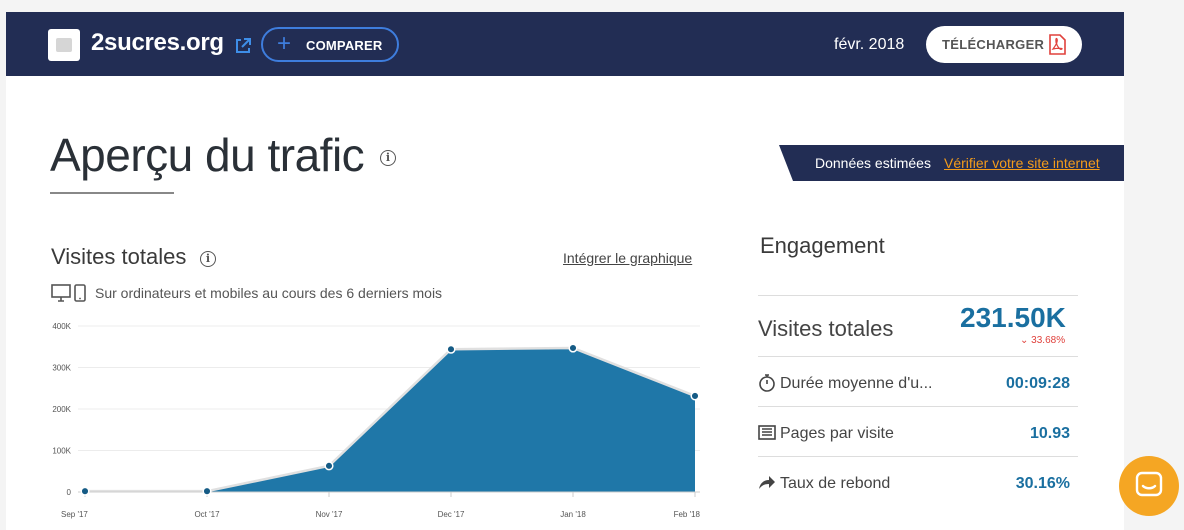 The height and width of the screenshot is (530, 1184). Describe the element at coordinates (1013, 317) in the screenshot. I see `metric-value: 231.50K` at that location.